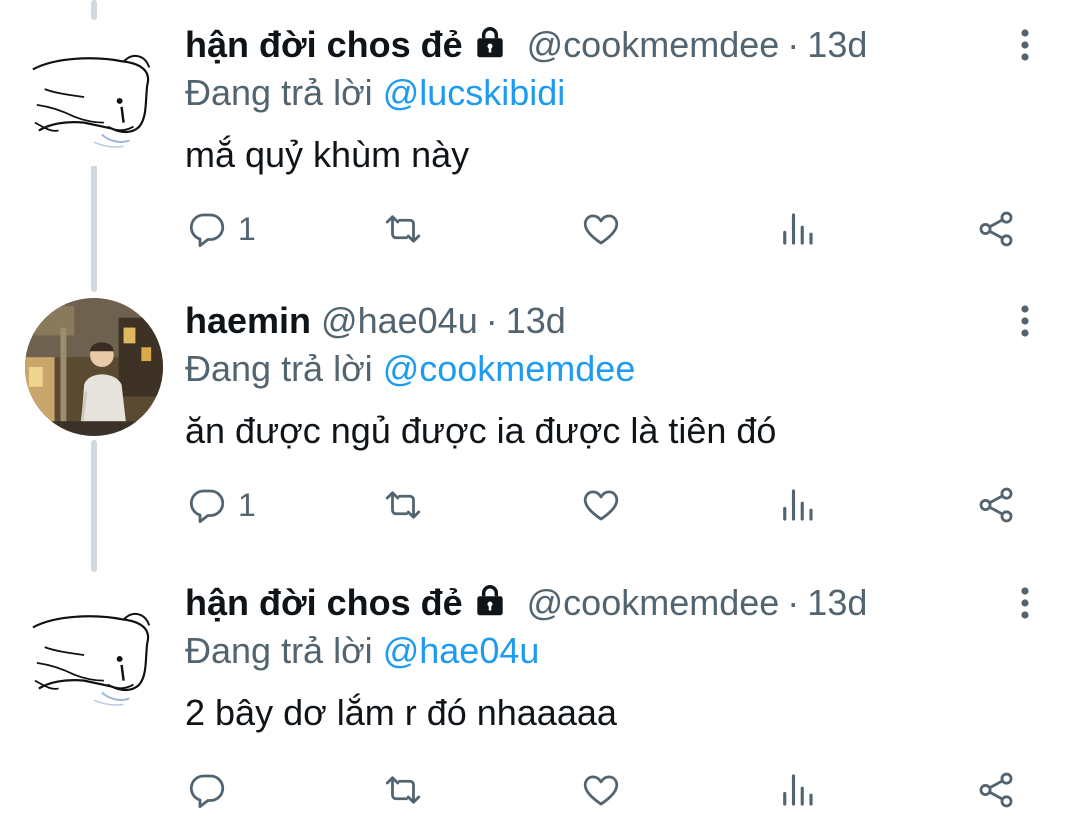 This screenshot has height=818, width=1080. Describe the element at coordinates (327, 154) in the screenshot. I see `tweet-text: mắ quỷ khùm này` at that location.